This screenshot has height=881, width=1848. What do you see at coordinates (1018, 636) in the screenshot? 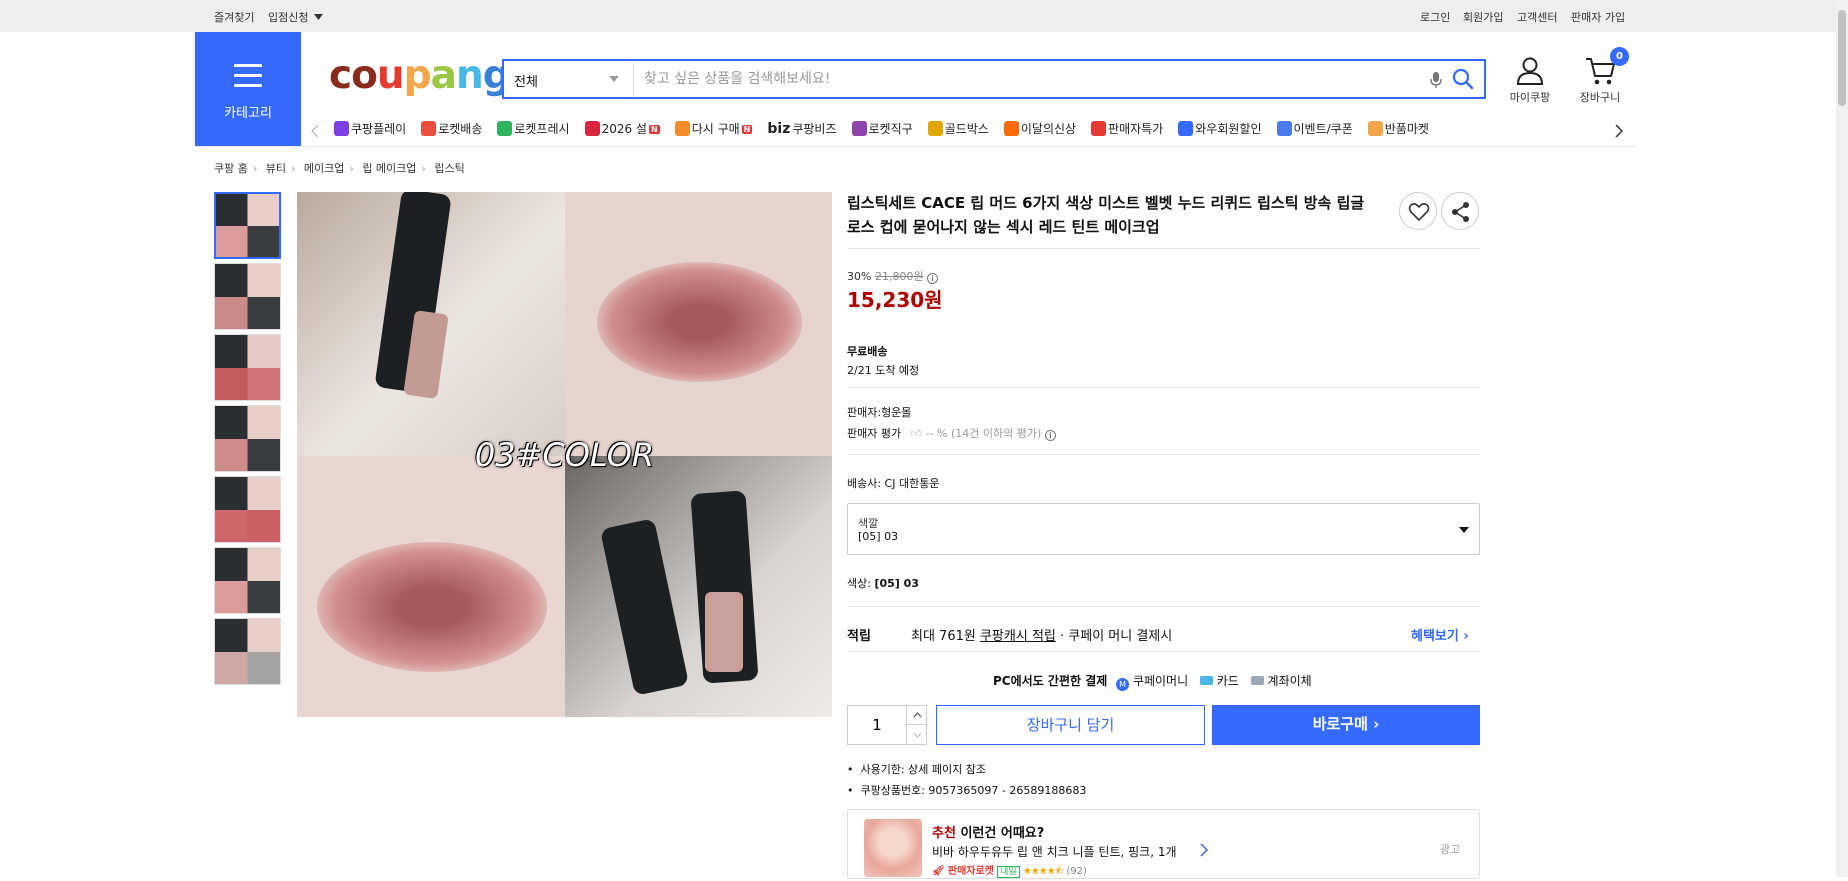
I see `coupang-cash-link: 쿠팡캐시 적립` at bounding box center [1018, 636].